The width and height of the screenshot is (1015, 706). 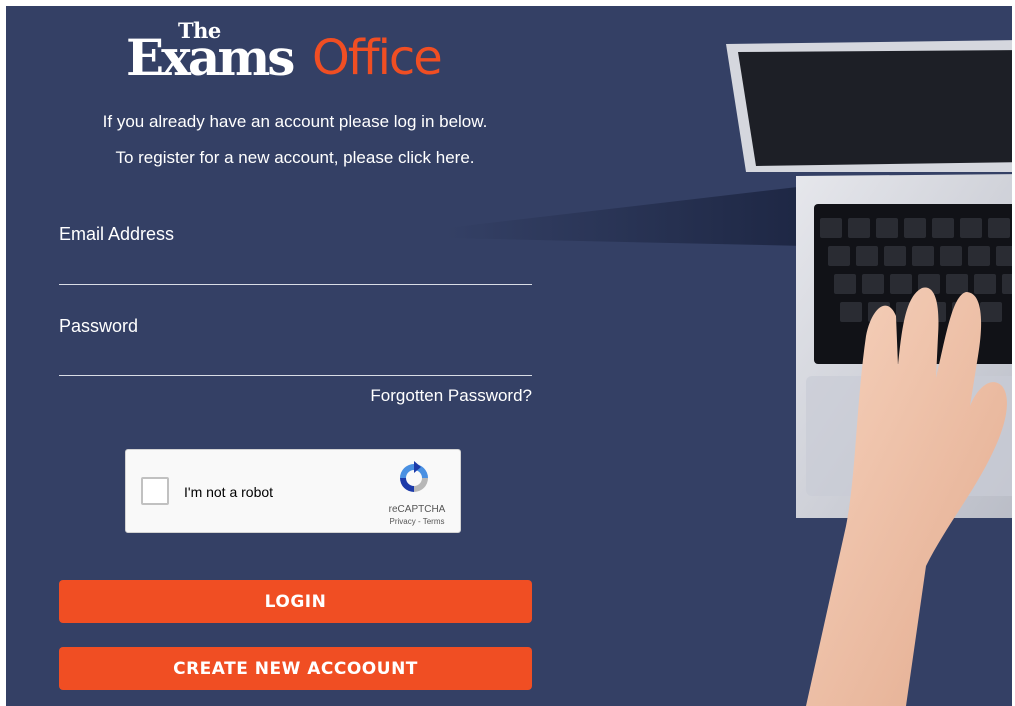 What do you see at coordinates (117, 234) in the screenshot?
I see `email-label: Email Address` at bounding box center [117, 234].